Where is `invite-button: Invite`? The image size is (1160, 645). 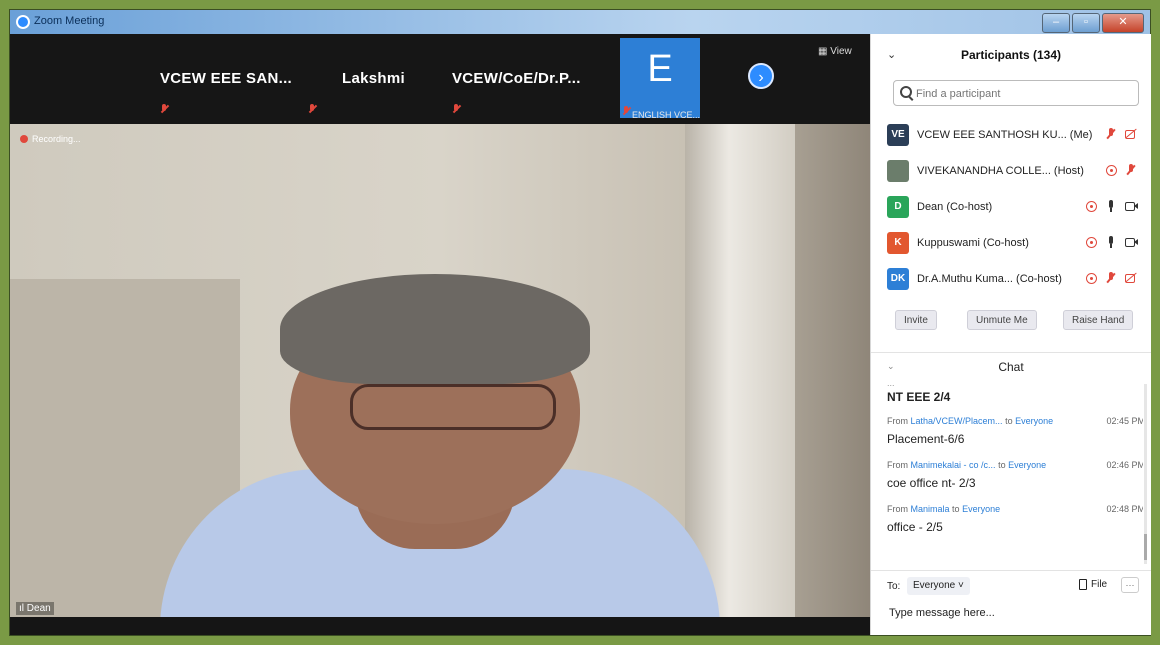
invite-button: Invite is located at coordinates (916, 320).